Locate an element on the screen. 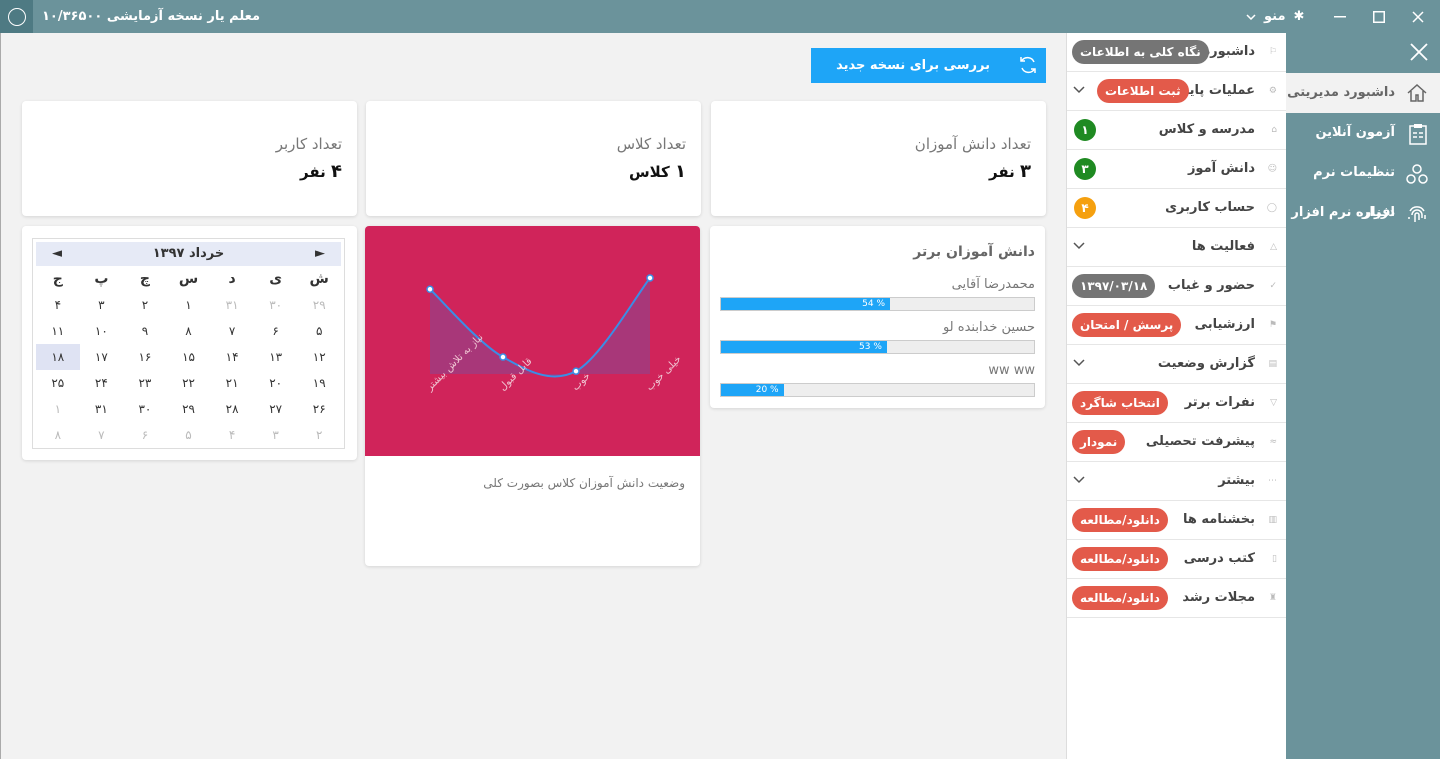 This screenshot has width=1440, height=759. menu-item-label: حضور و غیاب is located at coordinates (1211, 285).